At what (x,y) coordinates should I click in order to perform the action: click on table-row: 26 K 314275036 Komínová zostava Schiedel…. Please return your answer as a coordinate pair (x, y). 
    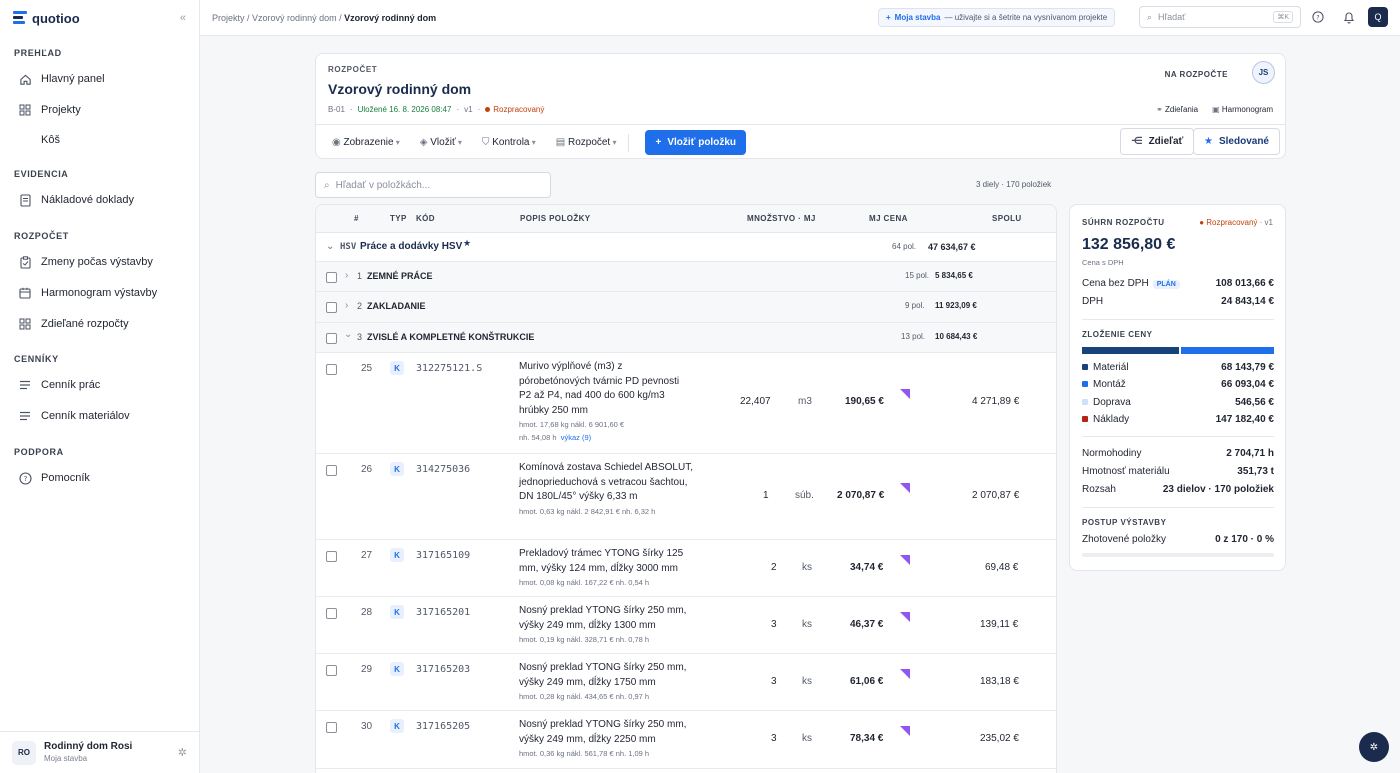
    Looking at the image, I should click on (686, 497).